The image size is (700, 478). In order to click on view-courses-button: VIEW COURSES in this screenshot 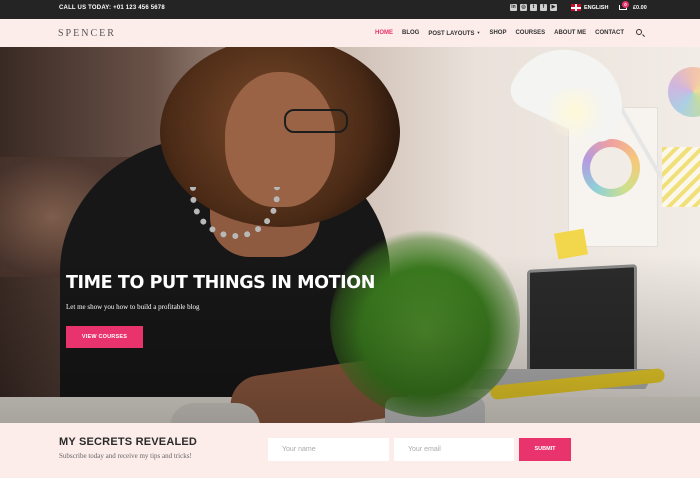, I will do `click(104, 337)`.